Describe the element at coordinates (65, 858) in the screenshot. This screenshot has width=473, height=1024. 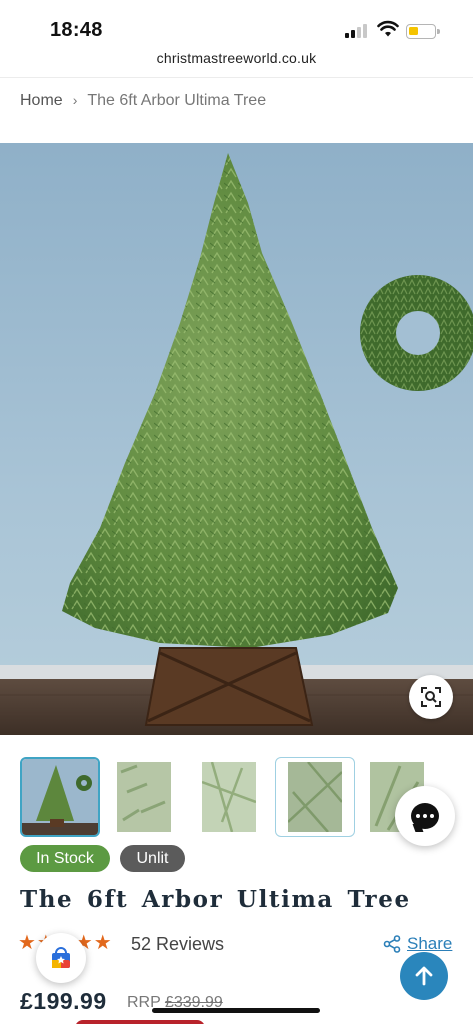
I see `in-stock-badge: In Stock` at that location.